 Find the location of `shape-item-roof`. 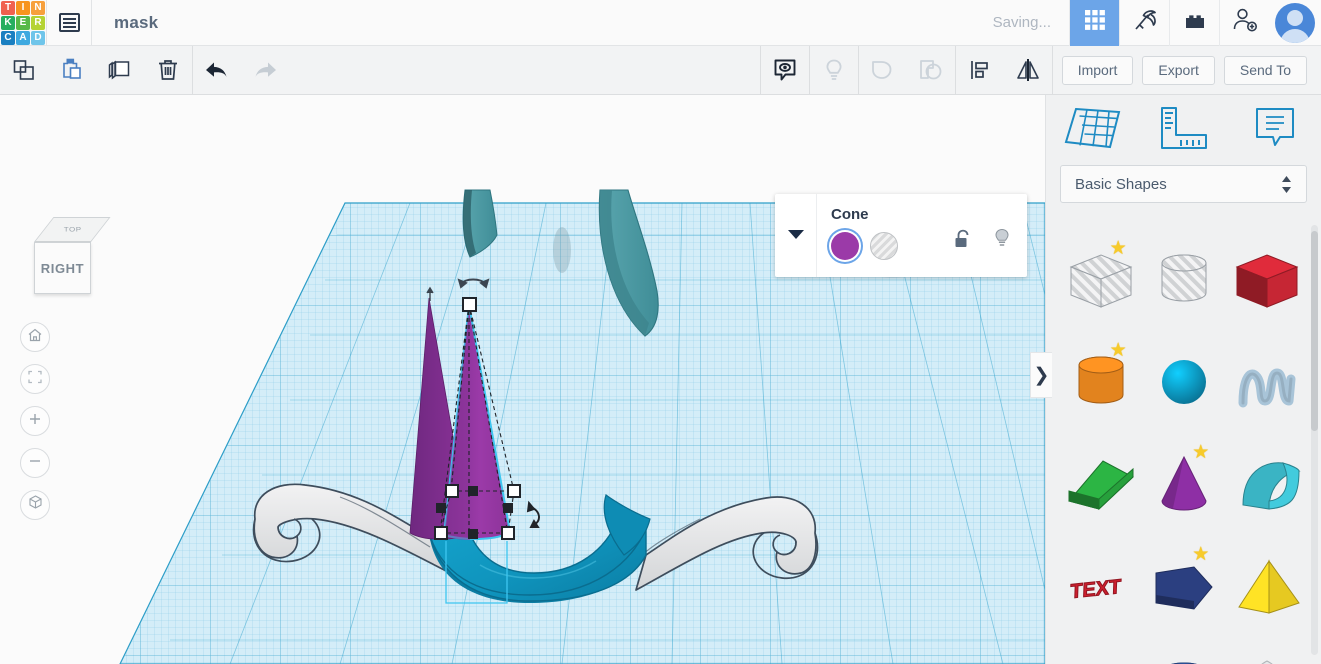

shape-item-roof is located at coordinates (1266, 484).